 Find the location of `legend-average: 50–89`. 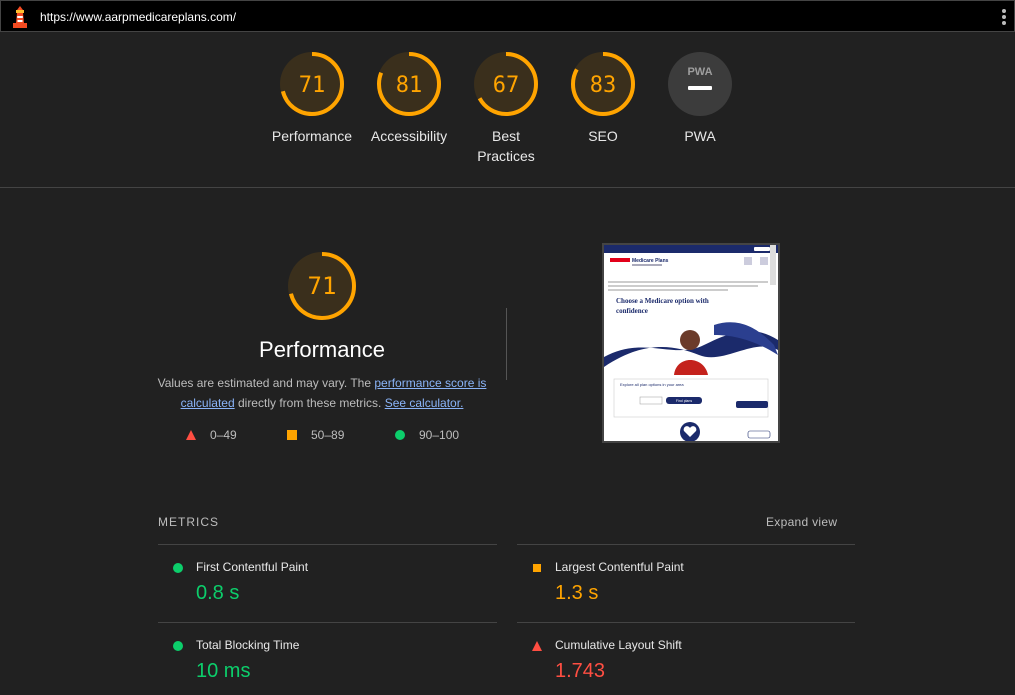

legend-average: 50–89 is located at coordinates (315, 435).